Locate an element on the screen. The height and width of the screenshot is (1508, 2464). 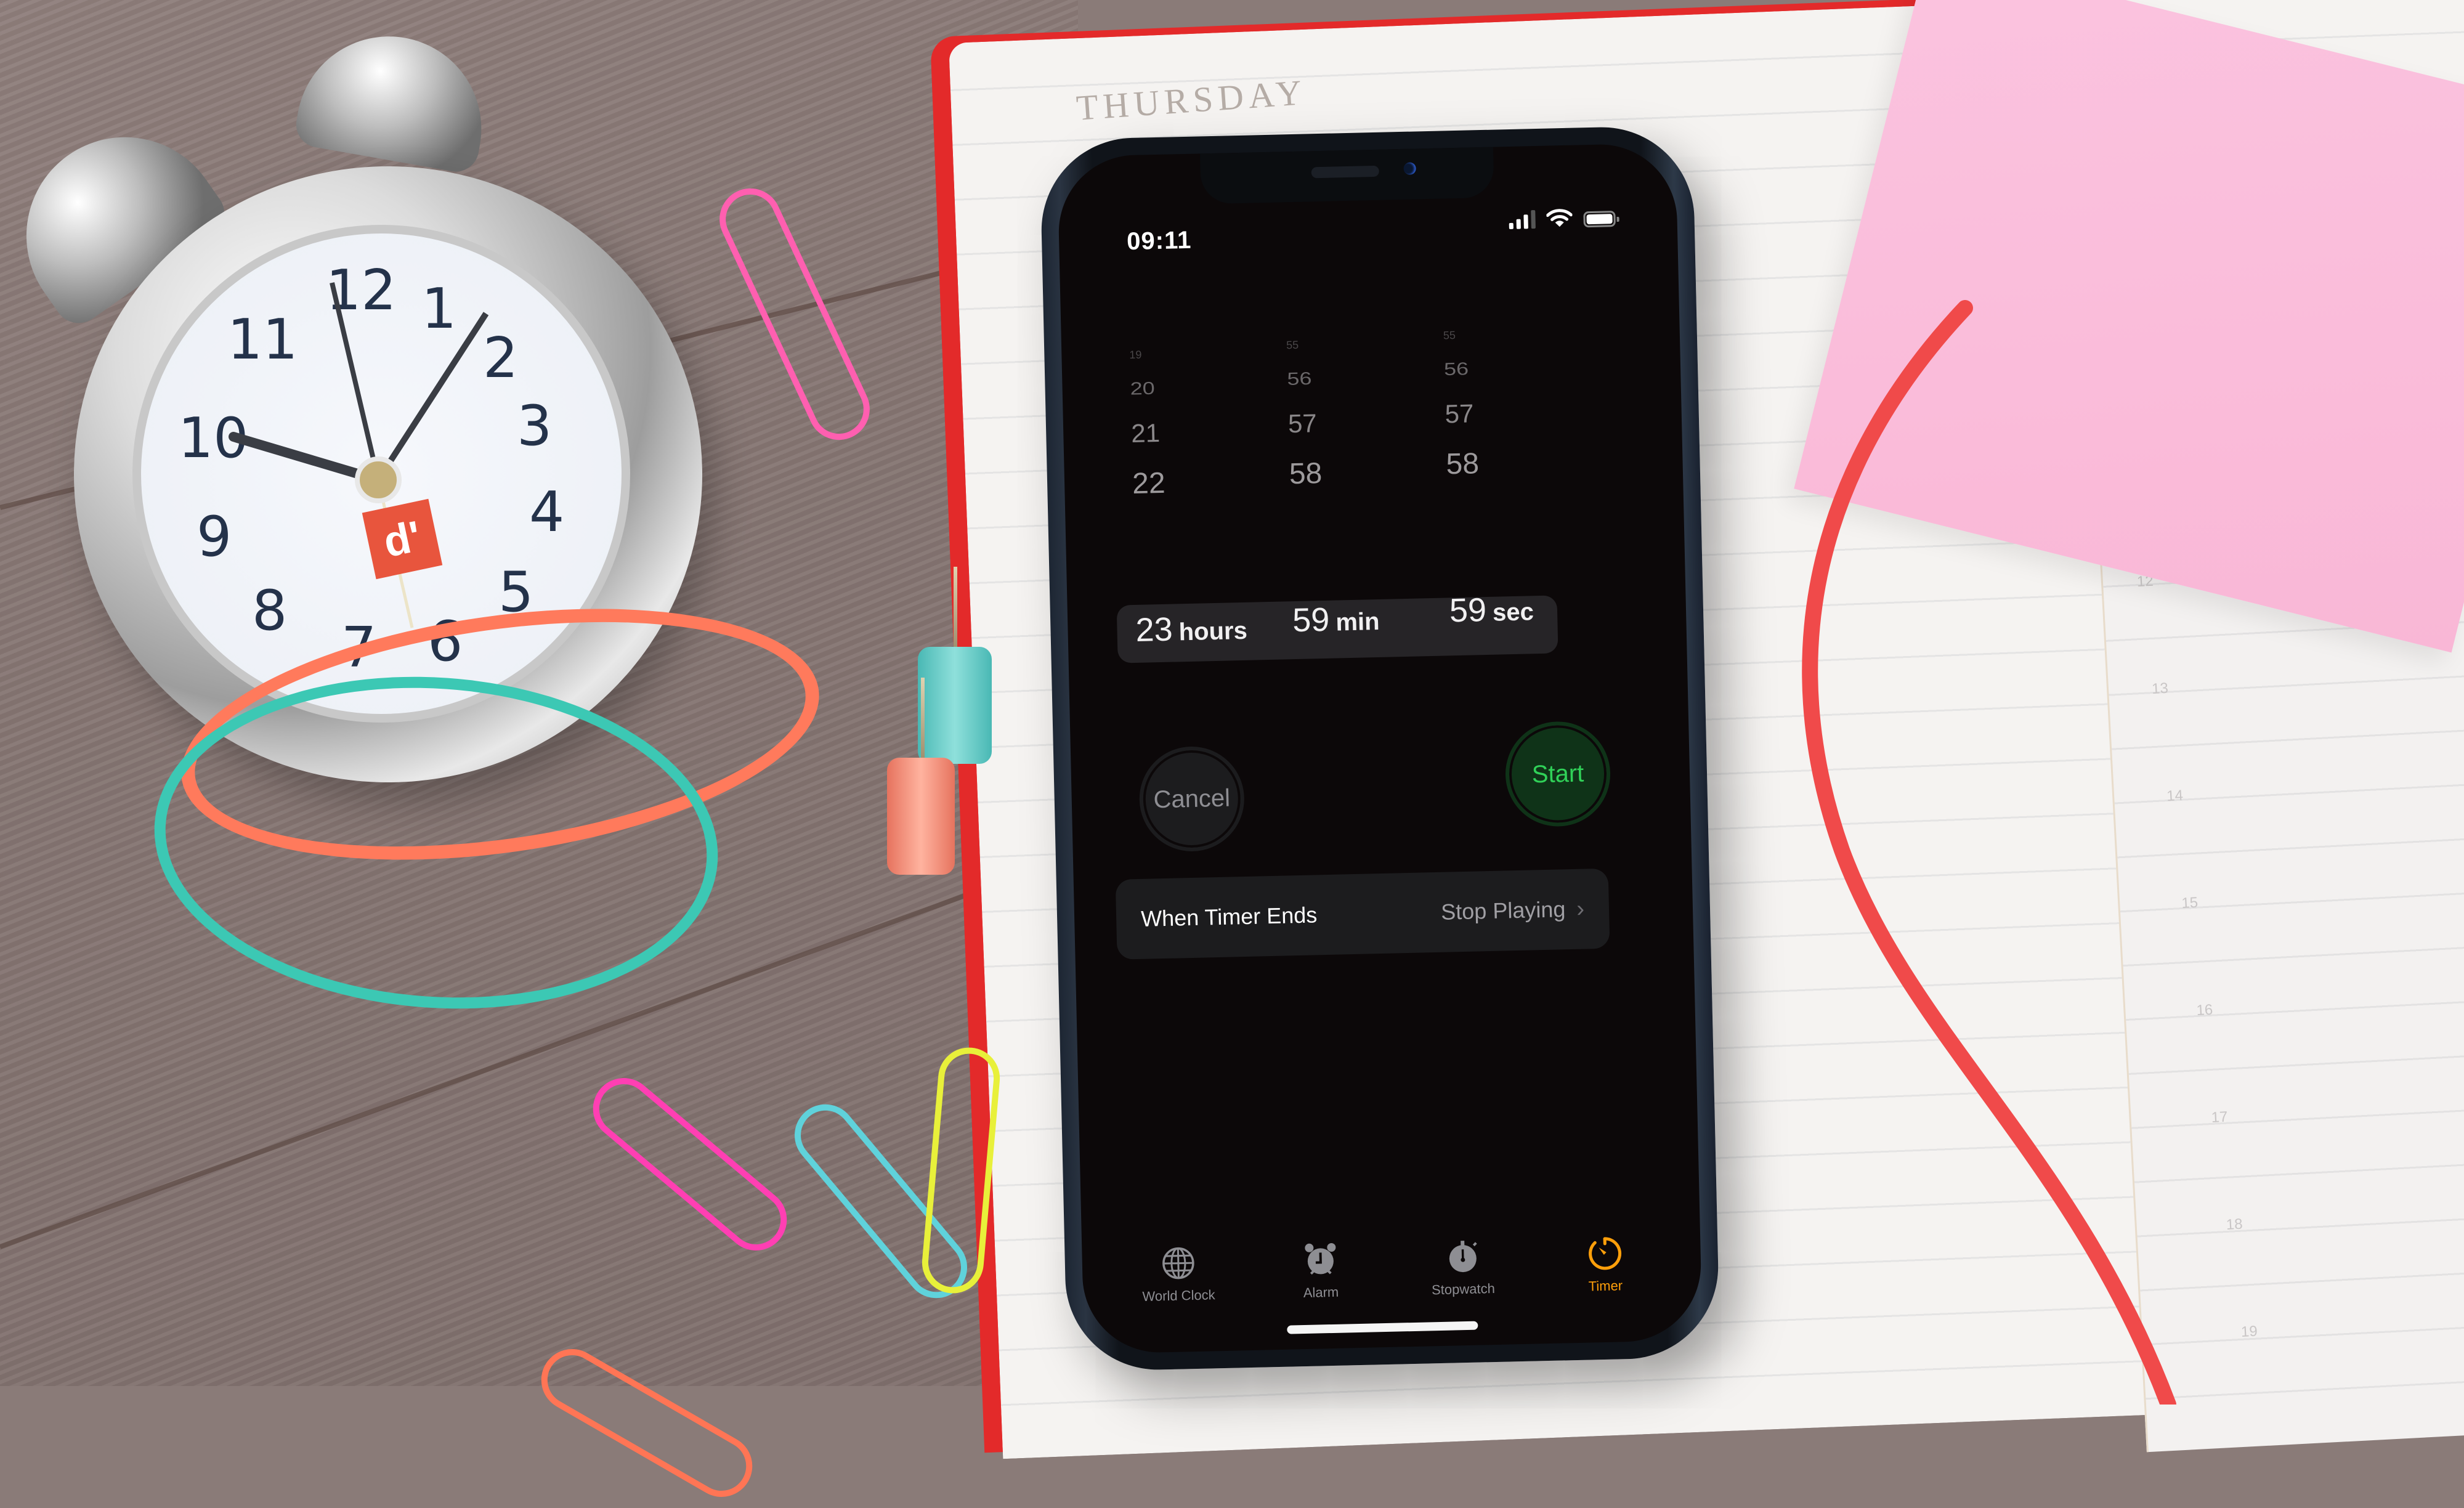
hour-label: 18 is located at coordinates (2234, 1225).